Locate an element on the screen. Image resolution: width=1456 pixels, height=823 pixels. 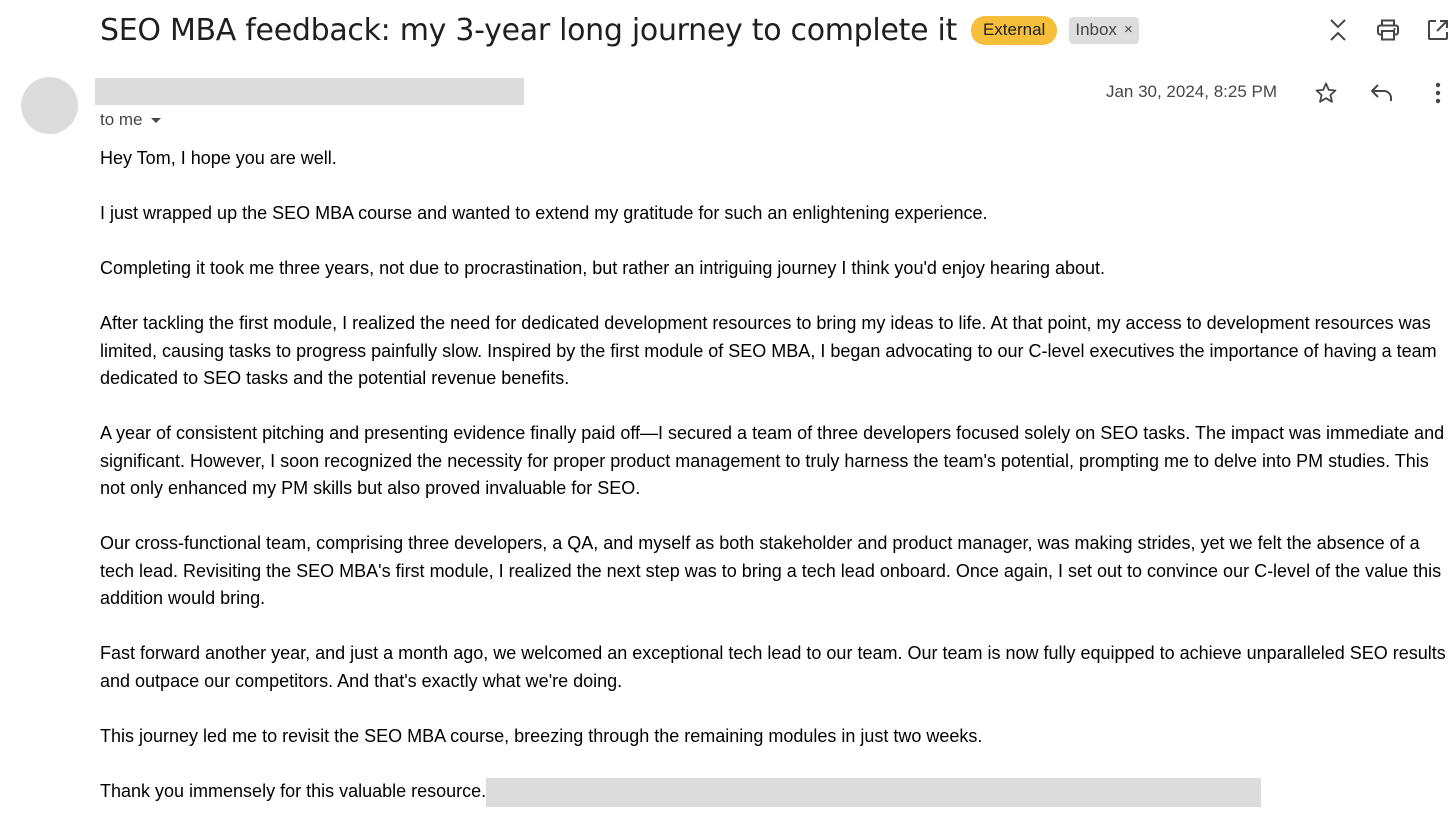
signature-redacted is located at coordinates (874, 792).